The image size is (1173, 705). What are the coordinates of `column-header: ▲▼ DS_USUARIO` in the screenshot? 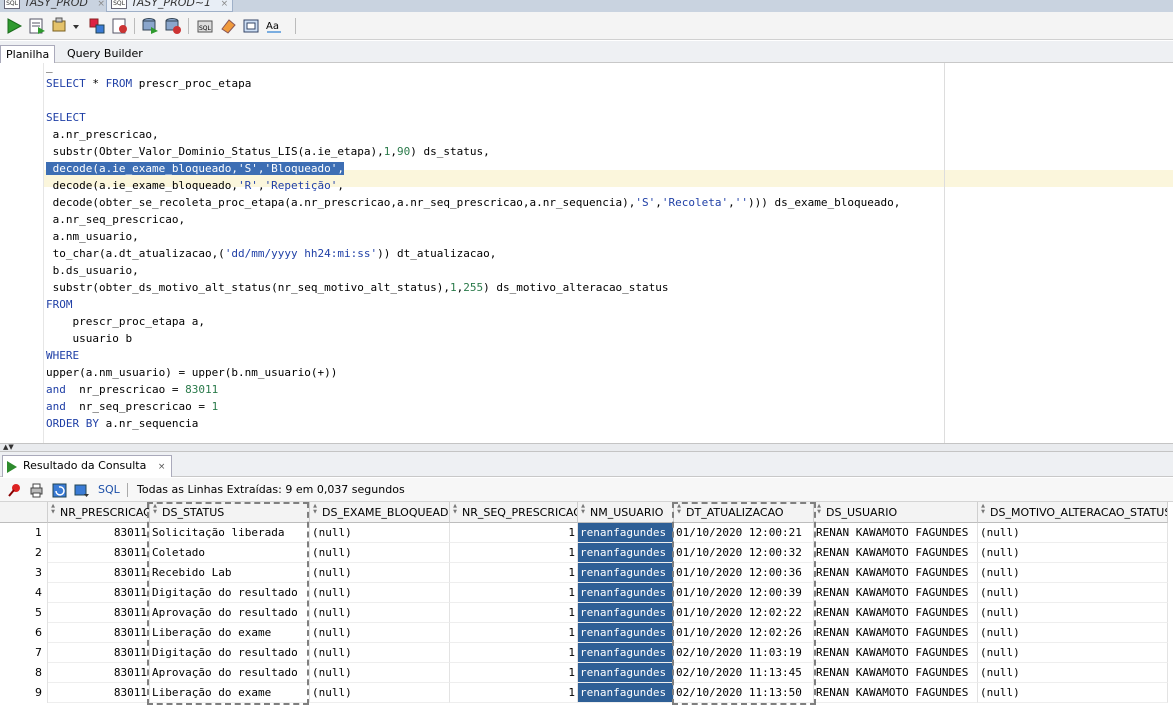 It's located at (896, 512).